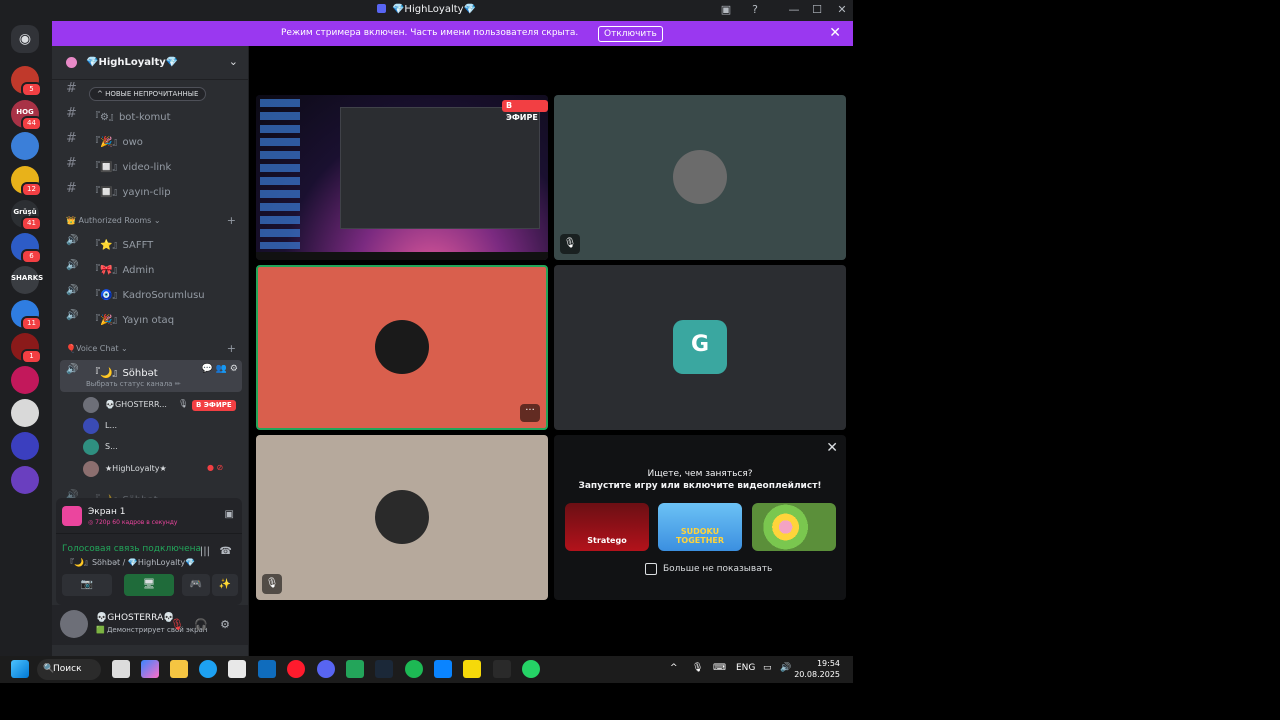 The image size is (1280, 720). What do you see at coordinates (121, 669) in the screenshot?
I see `task-view-icon` at bounding box center [121, 669].